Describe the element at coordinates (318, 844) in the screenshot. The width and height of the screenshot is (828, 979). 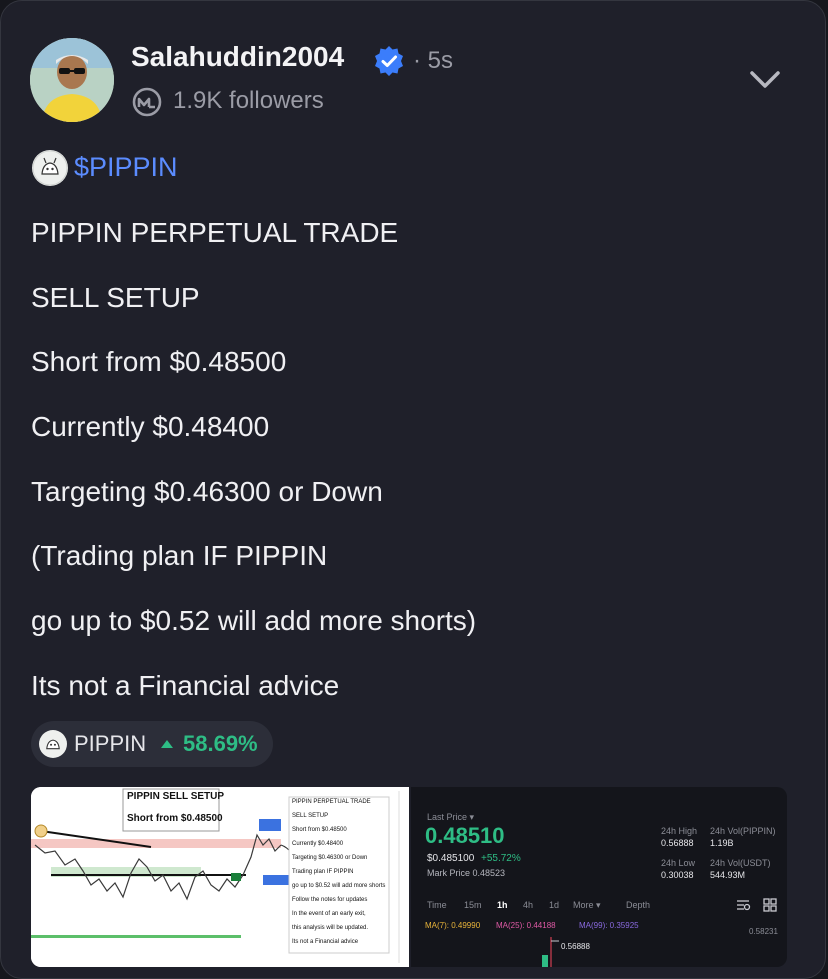
I see `note-line: Currently $0.48400` at that location.